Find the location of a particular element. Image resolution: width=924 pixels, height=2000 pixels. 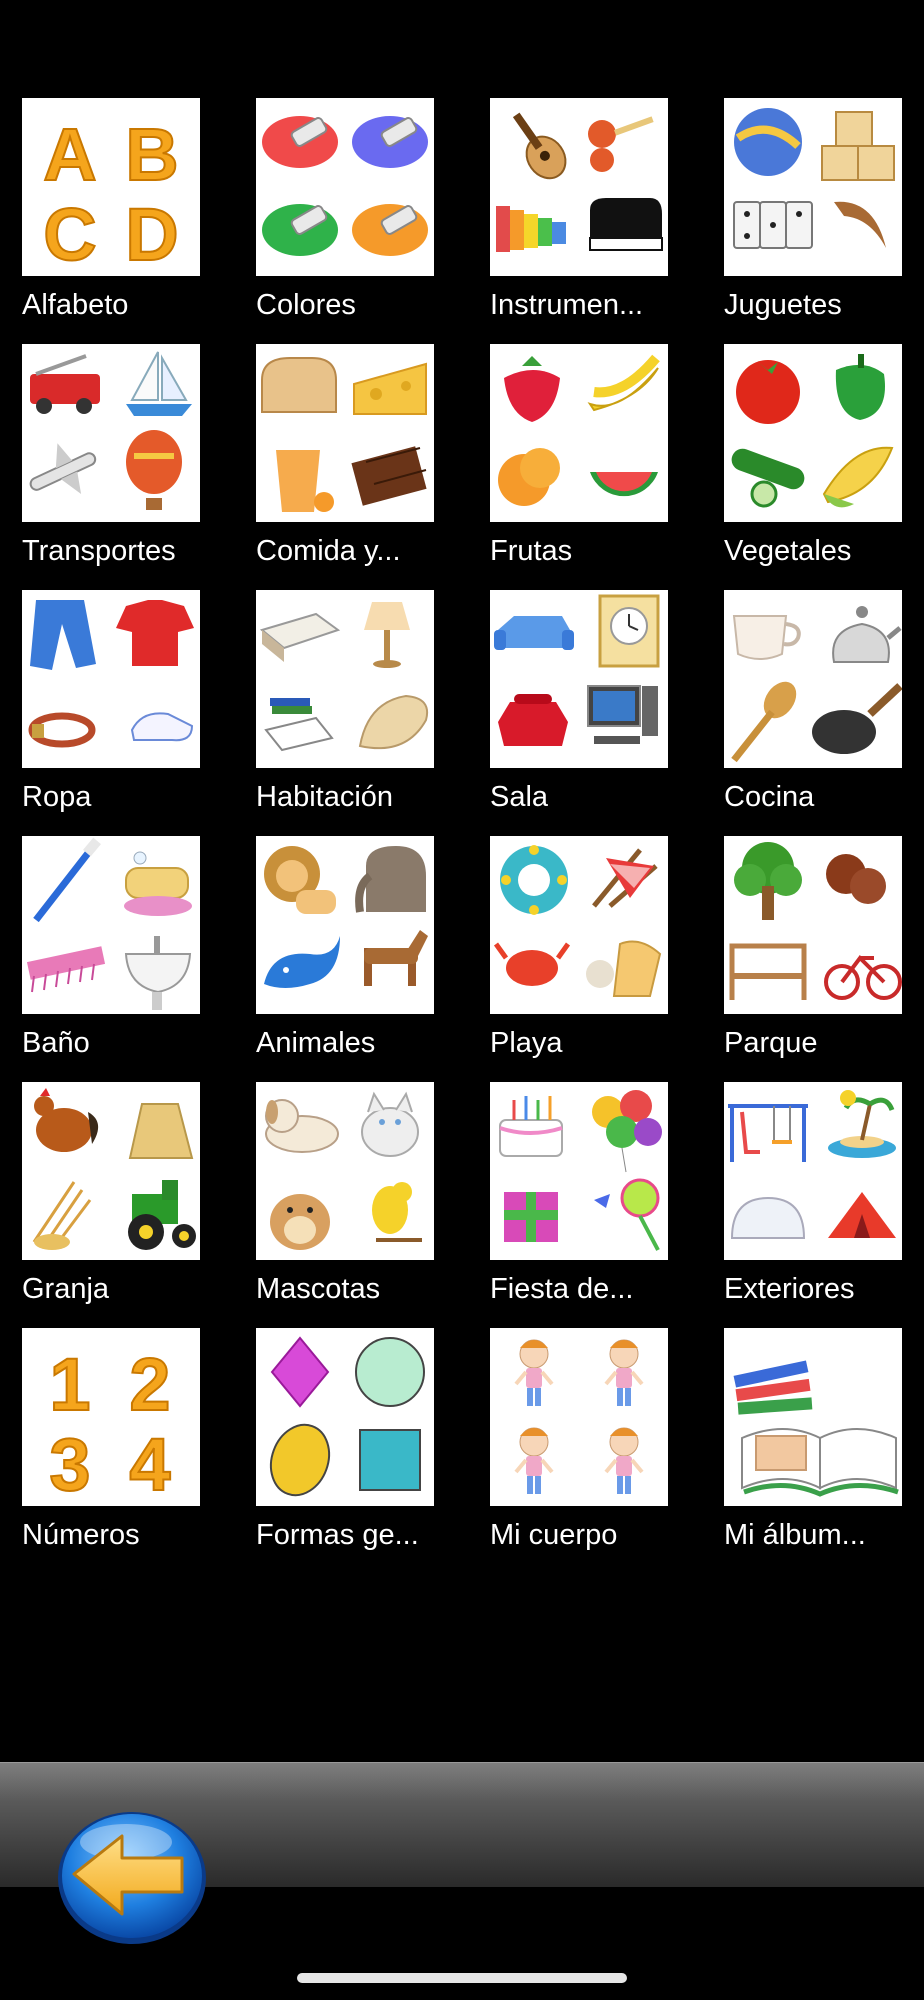

category-parque: Parque is located at coordinates (813, 951).